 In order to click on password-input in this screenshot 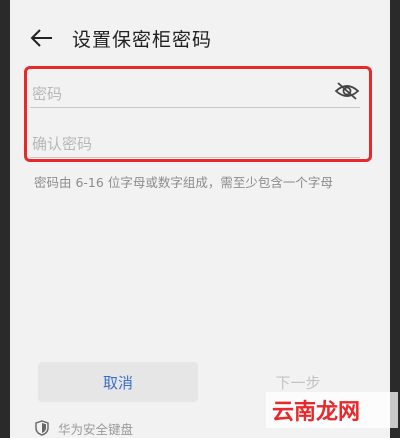, I will do `click(181, 94)`.